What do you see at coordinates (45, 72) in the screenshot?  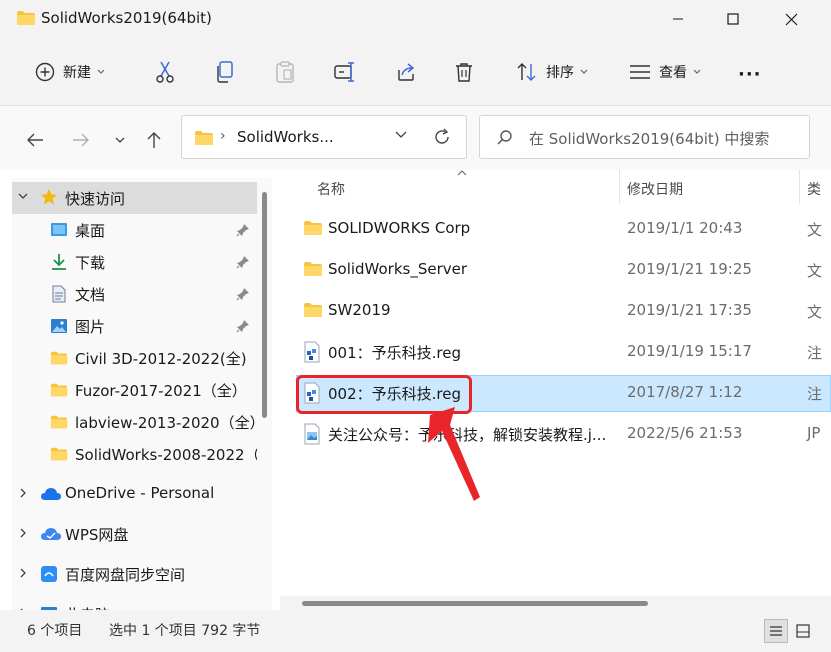 I see `plus-circle-icon` at bounding box center [45, 72].